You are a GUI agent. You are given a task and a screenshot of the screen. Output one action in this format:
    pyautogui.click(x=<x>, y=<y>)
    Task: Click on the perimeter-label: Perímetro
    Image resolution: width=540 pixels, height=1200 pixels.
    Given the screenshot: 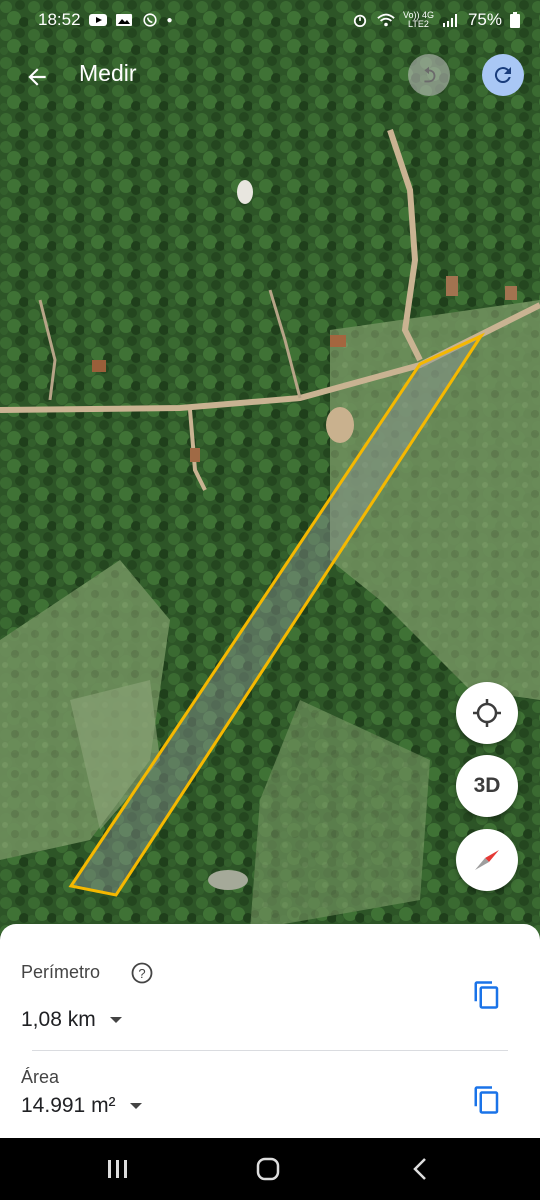 What is the action you would take?
    pyautogui.click(x=61, y=972)
    